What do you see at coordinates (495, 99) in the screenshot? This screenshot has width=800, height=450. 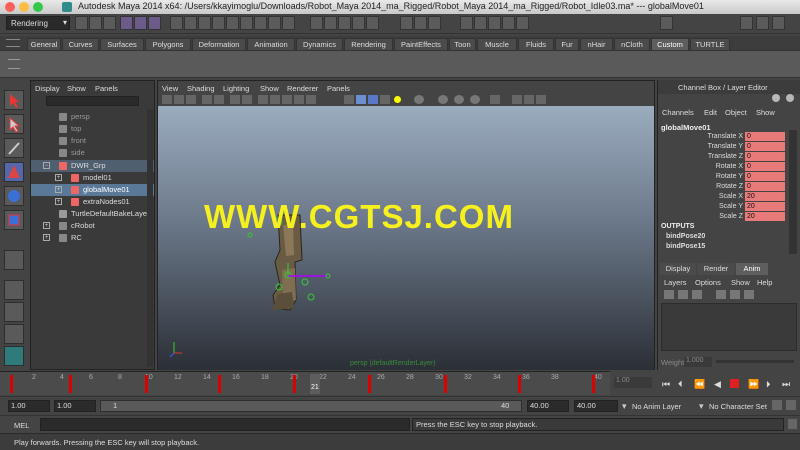 I see `depth-of-field-icon` at bounding box center [495, 99].